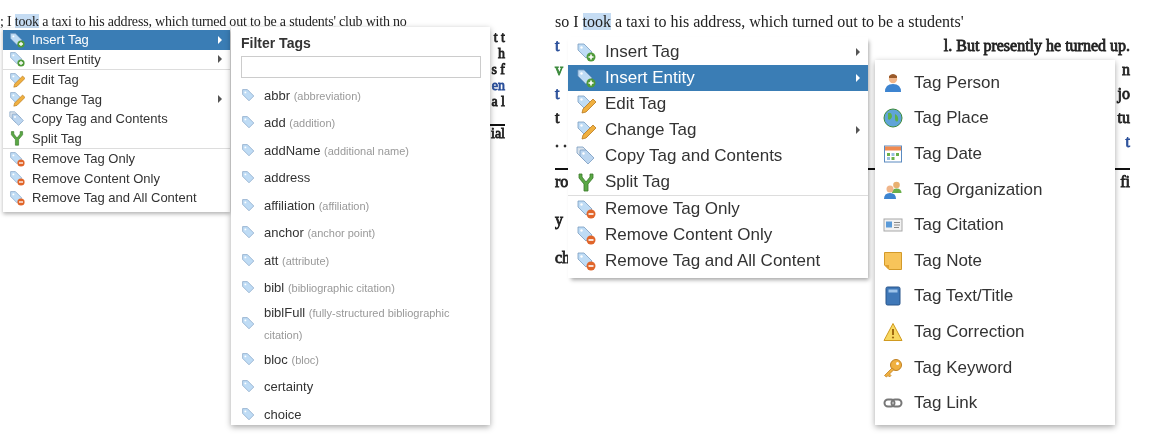 The width and height of the screenshot is (1159, 437). I want to click on tag-item: choice, so click(361, 413).